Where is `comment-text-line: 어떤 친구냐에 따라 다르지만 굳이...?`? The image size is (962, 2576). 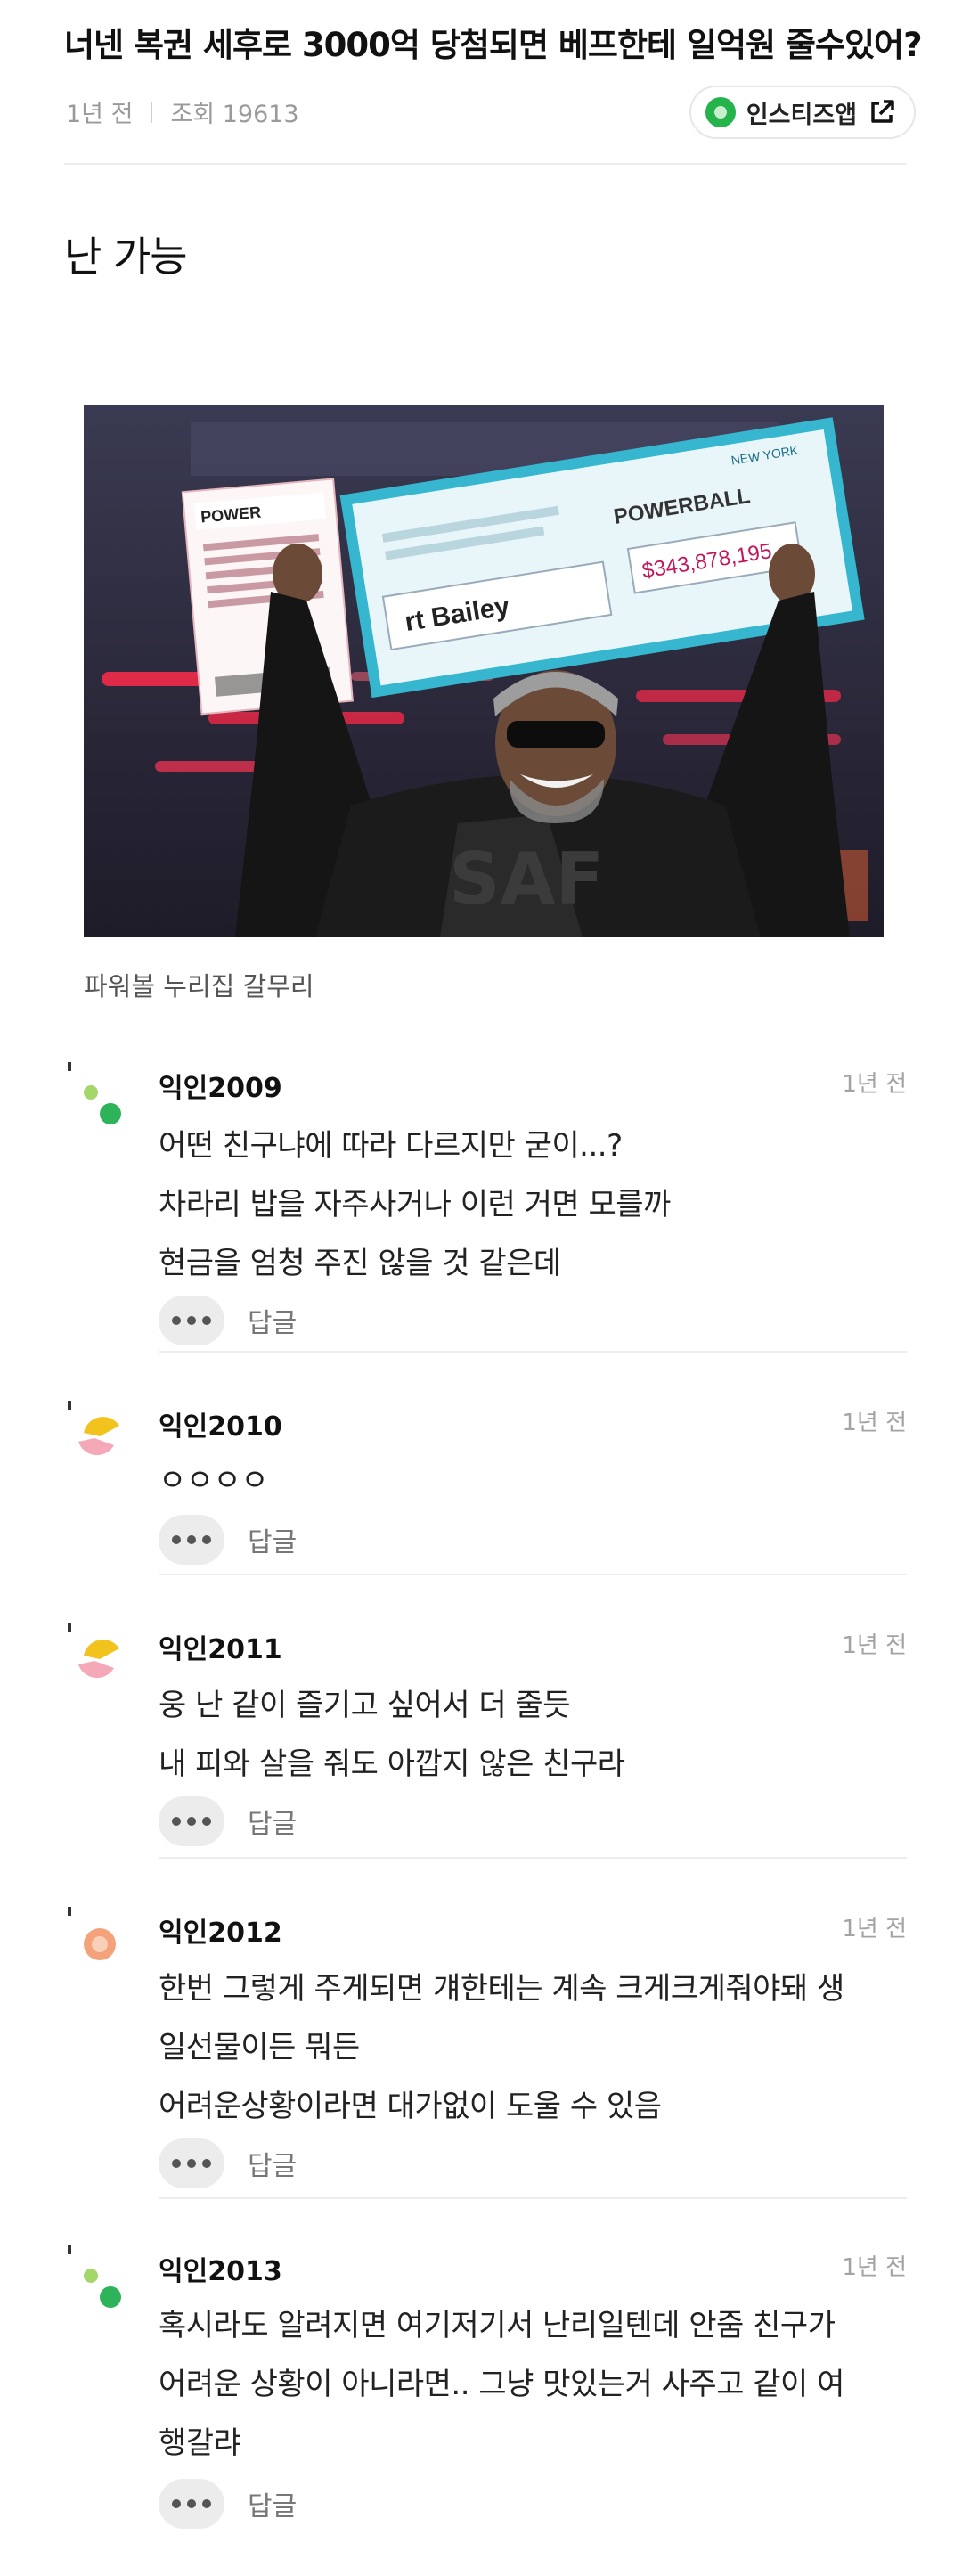
comment-text-line: 어떤 친구냐에 따라 다르지만 굳이...? is located at coordinates (391, 1146).